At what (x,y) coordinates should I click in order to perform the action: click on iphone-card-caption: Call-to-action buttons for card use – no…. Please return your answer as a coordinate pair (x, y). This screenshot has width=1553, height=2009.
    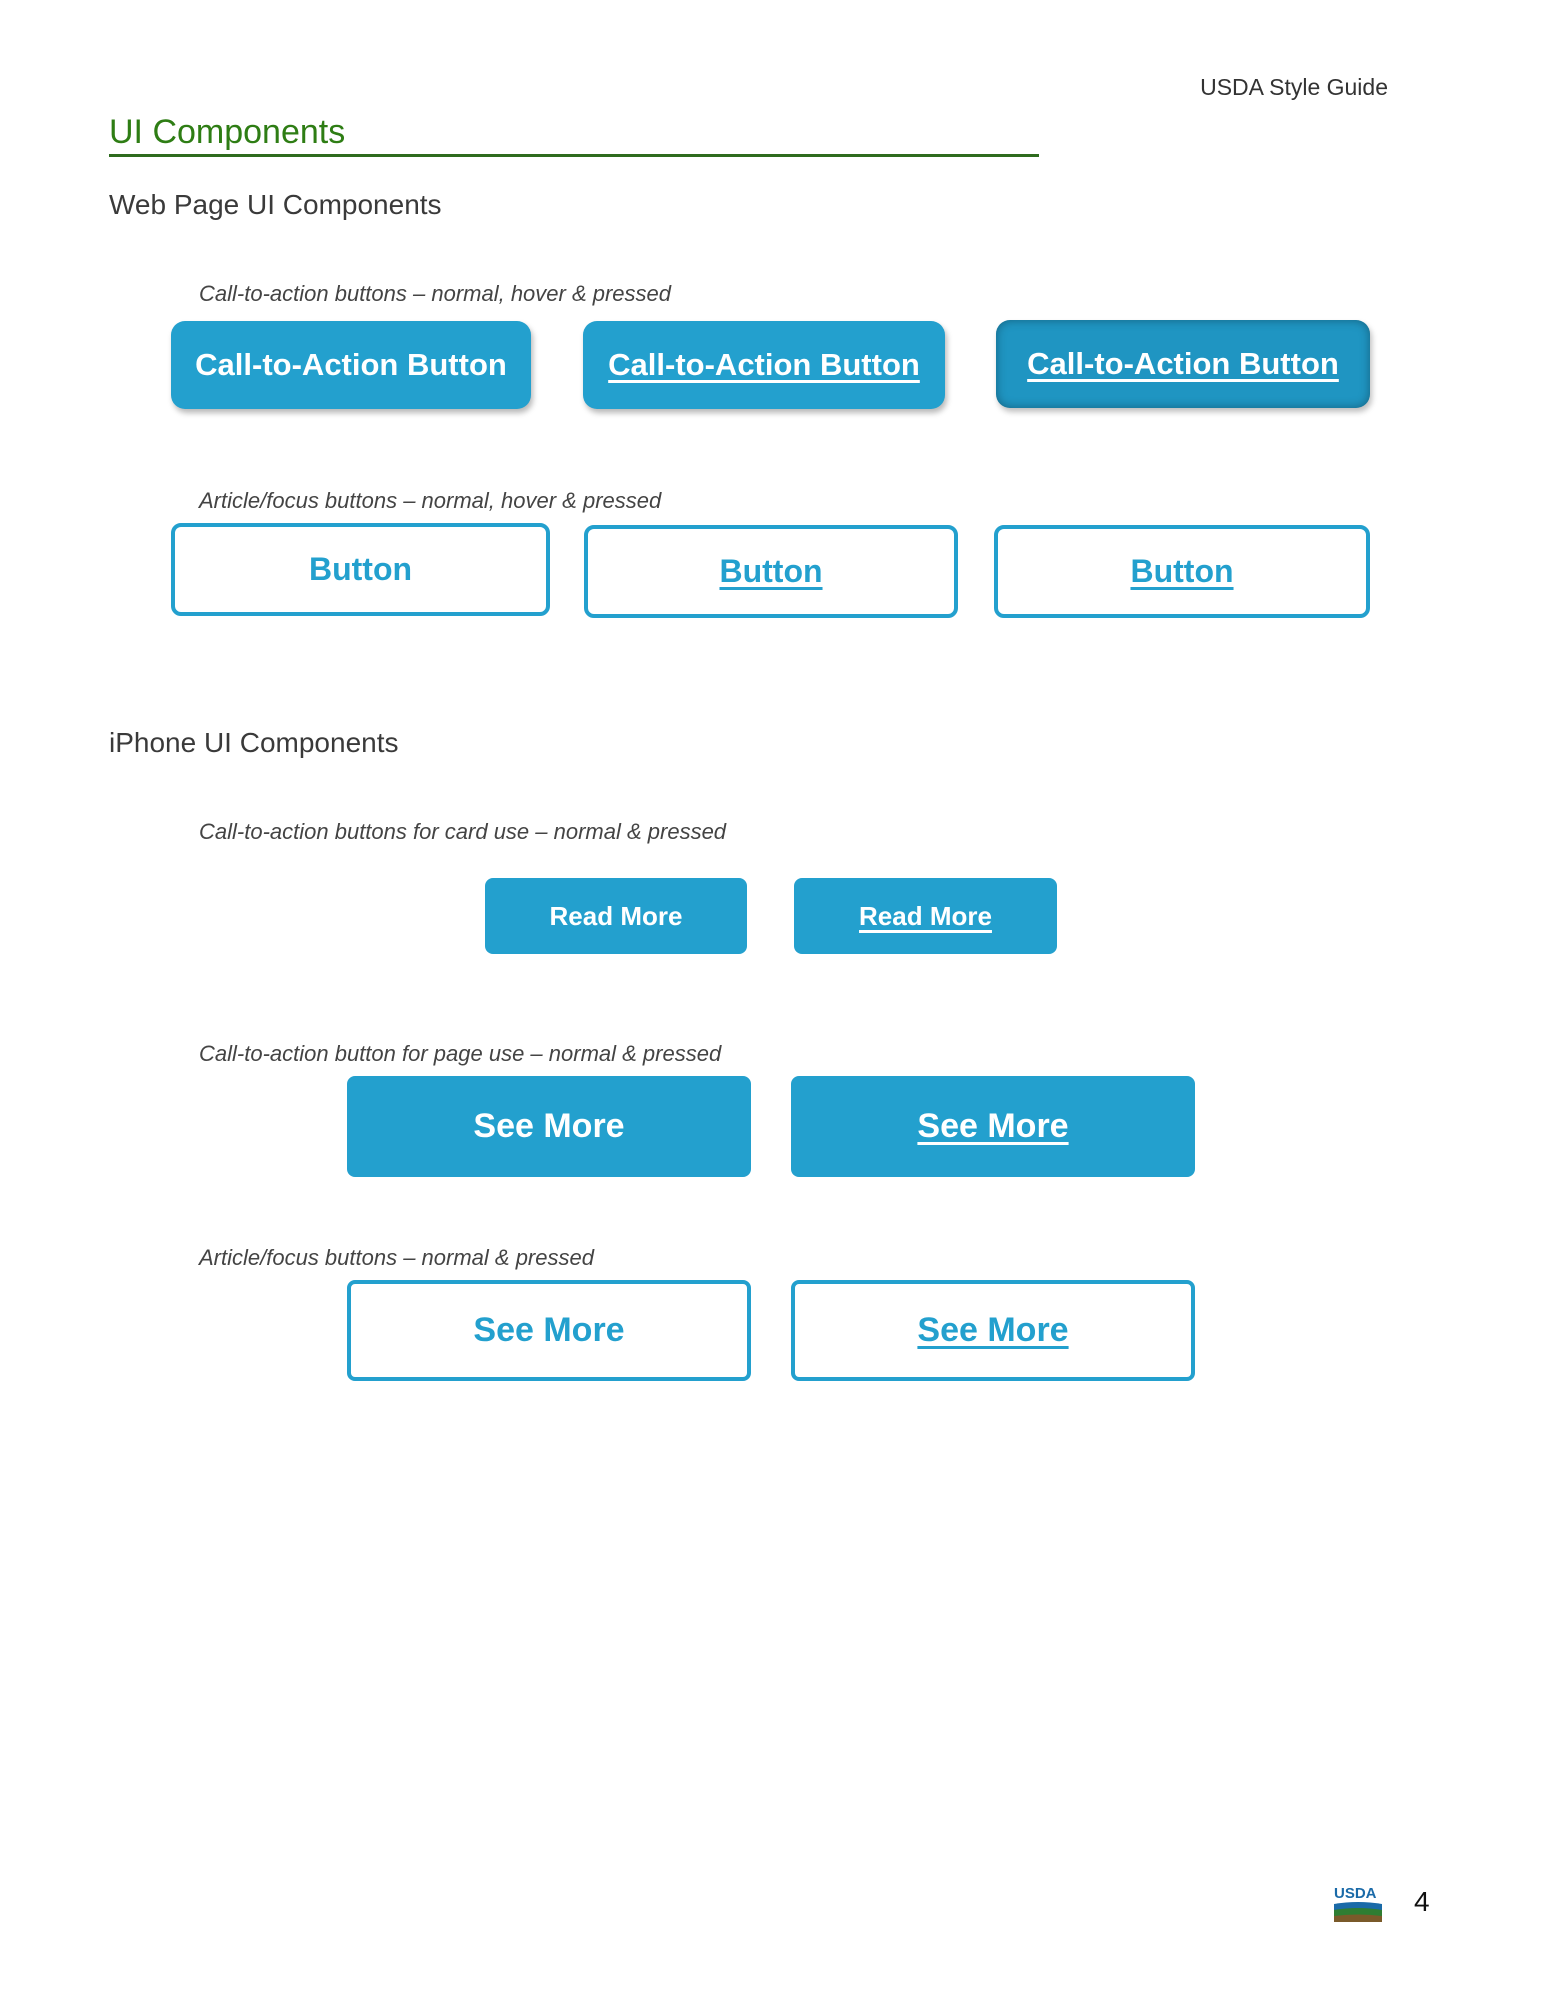
    Looking at the image, I should click on (463, 831).